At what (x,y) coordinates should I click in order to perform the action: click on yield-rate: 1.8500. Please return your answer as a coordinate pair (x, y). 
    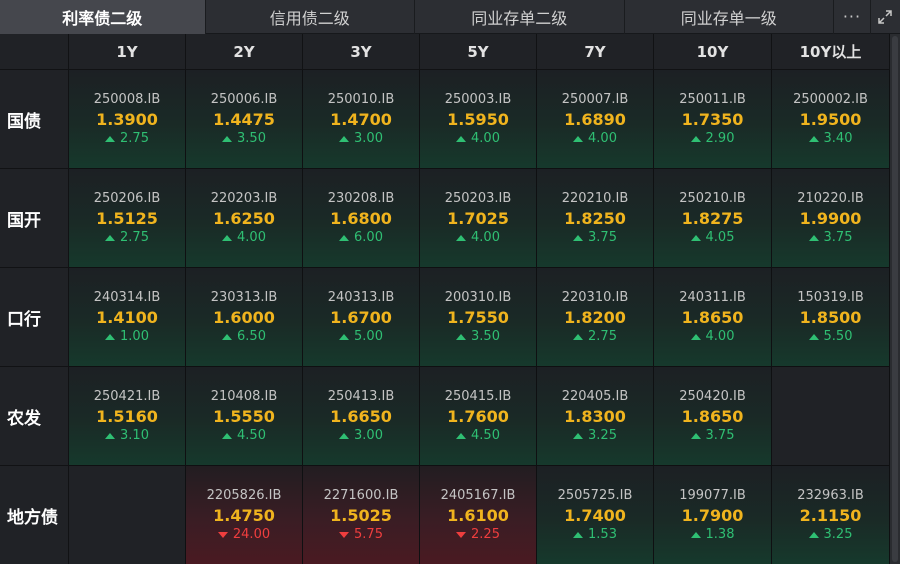
    Looking at the image, I should click on (830, 317).